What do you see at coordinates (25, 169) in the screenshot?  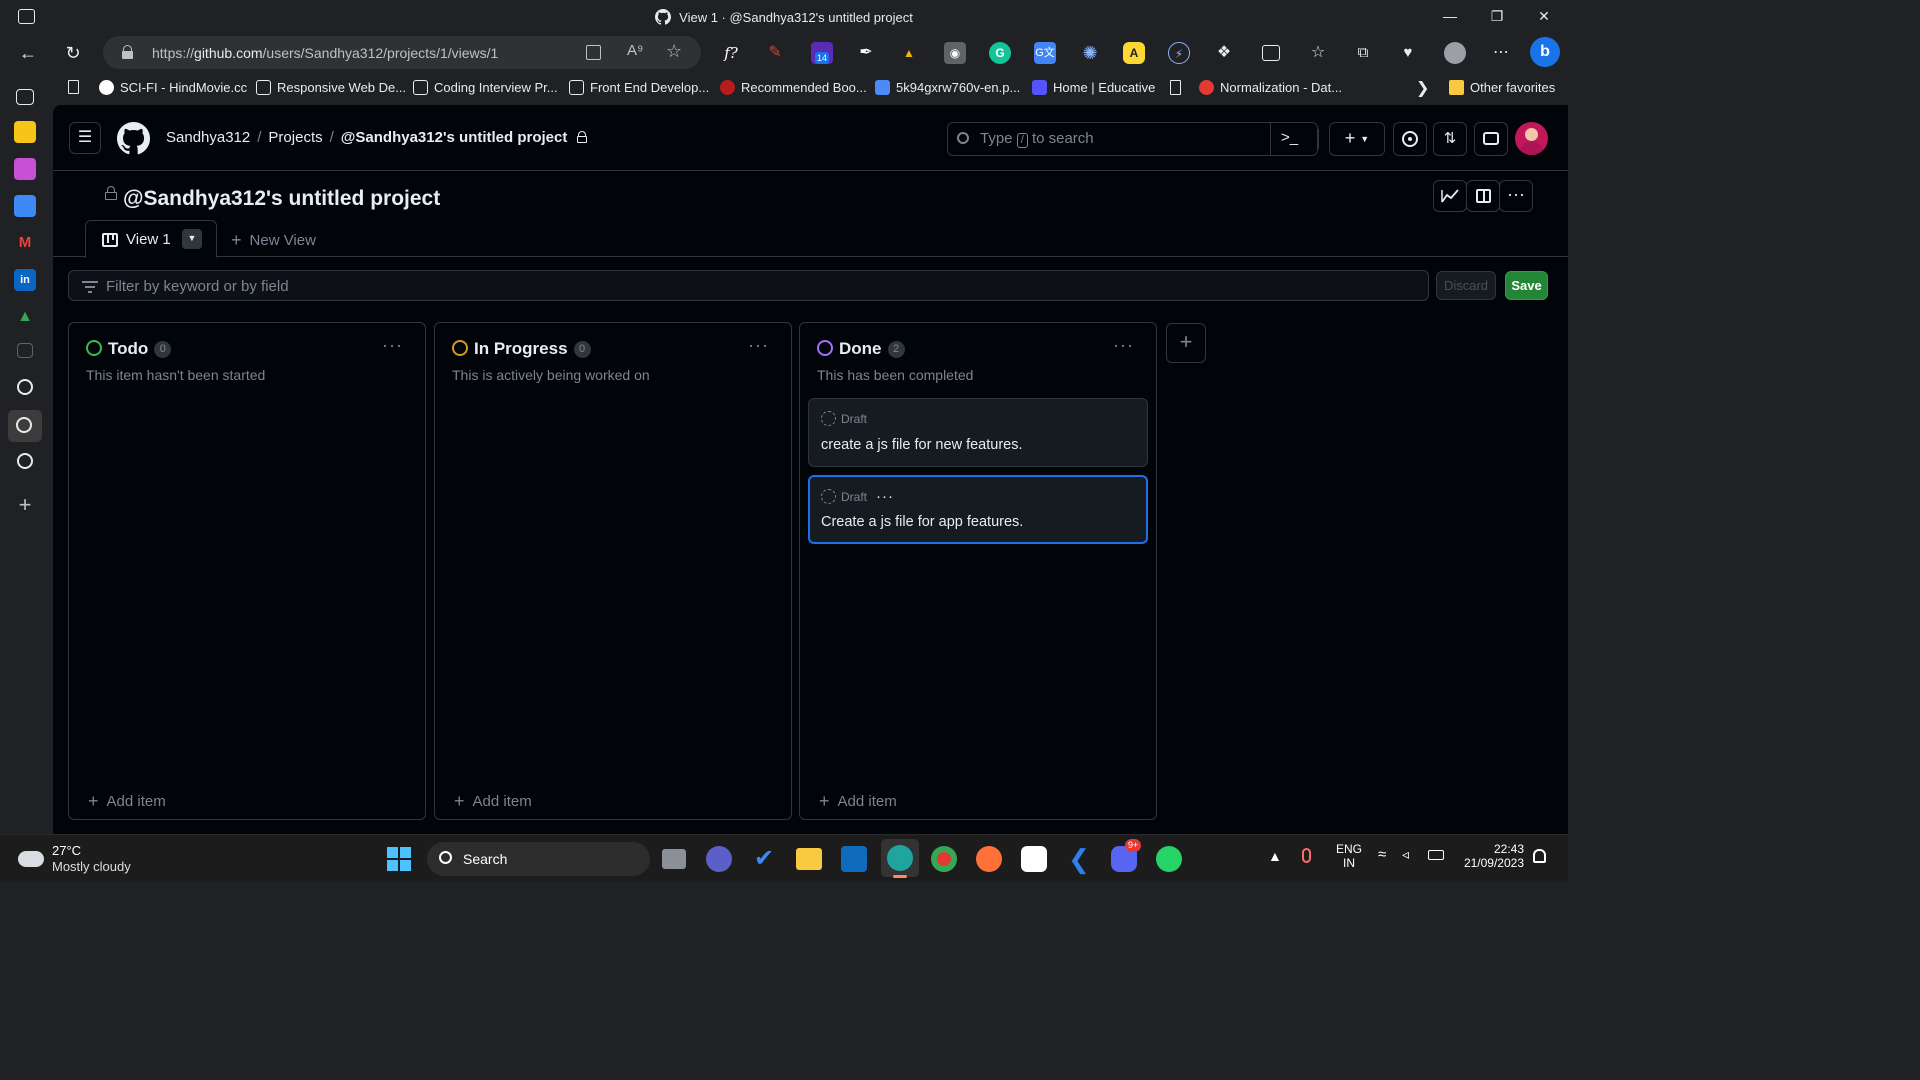 I see `play-purple-icon` at bounding box center [25, 169].